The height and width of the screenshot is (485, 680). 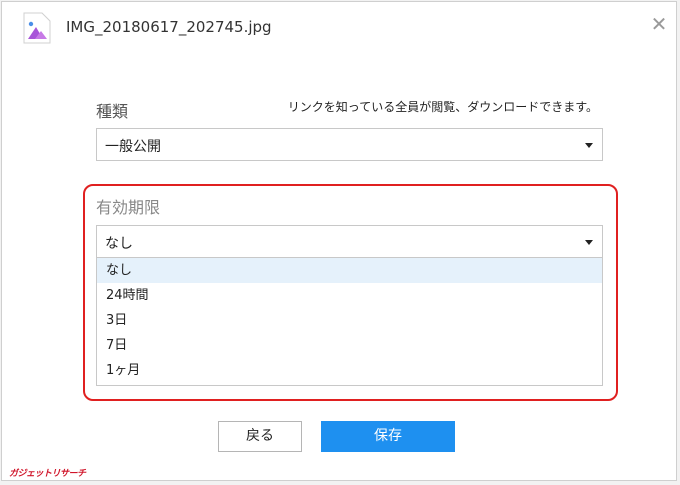 I want to click on close-icon: ✕, so click(x=659, y=24).